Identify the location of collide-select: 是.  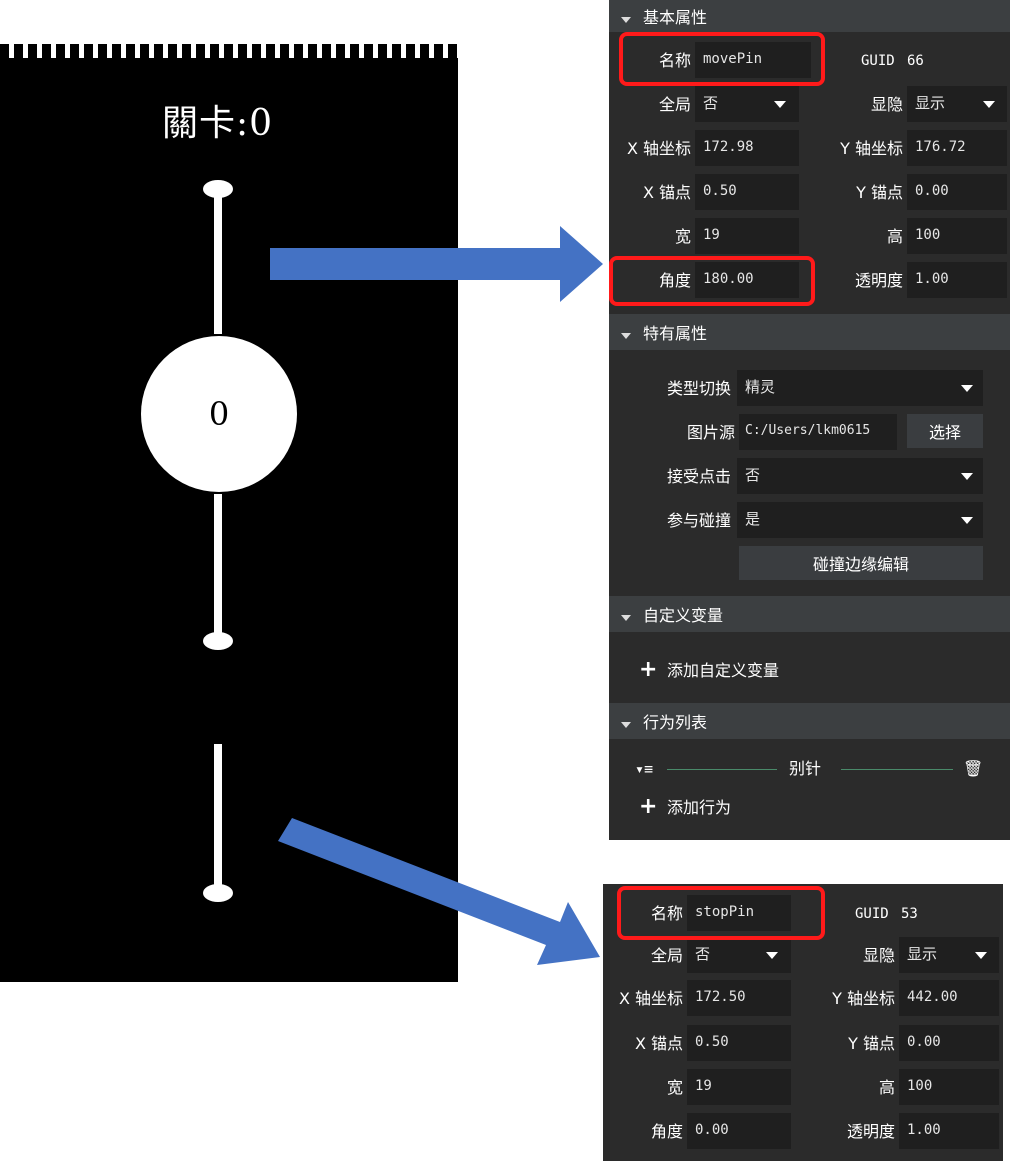
(860, 520).